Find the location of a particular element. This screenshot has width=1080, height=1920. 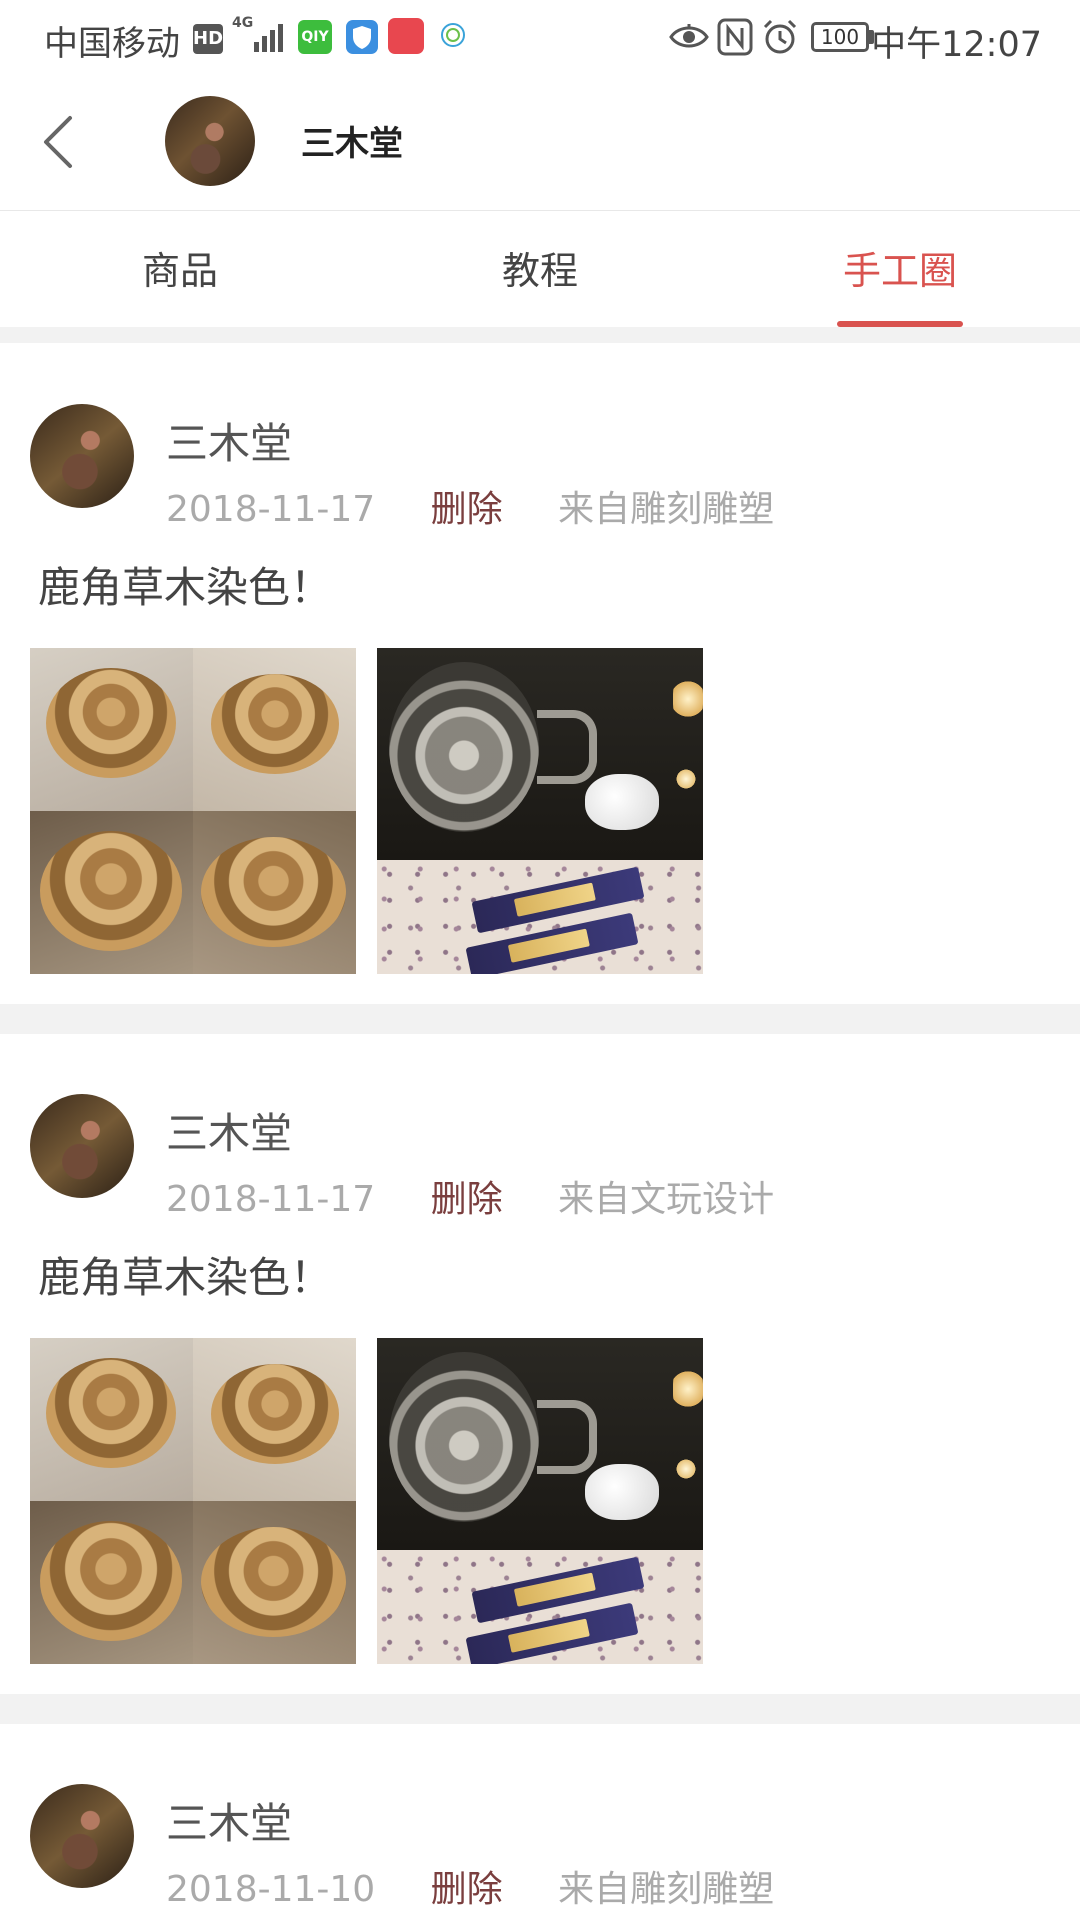

tab-tutorials: 教程 is located at coordinates (540, 269).